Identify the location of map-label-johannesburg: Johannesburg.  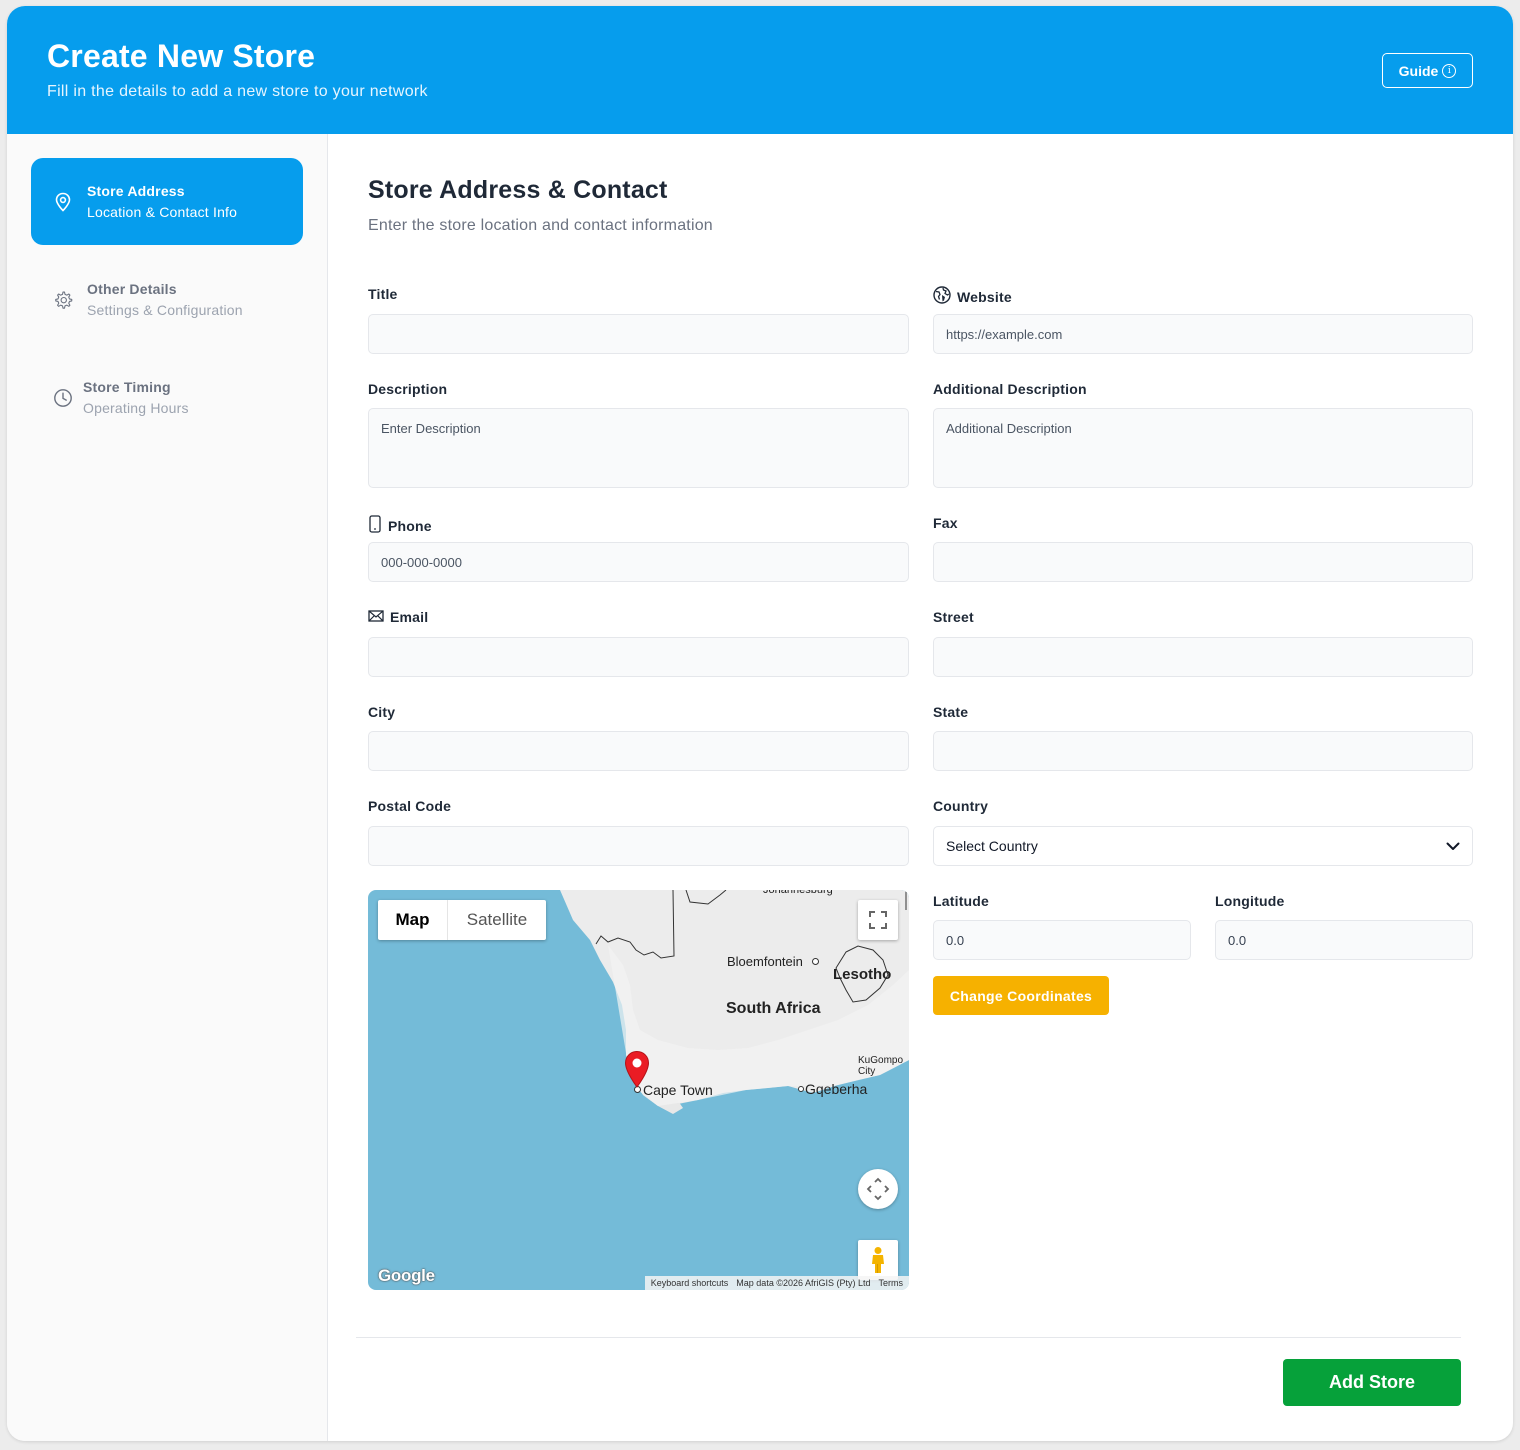
(798, 893).